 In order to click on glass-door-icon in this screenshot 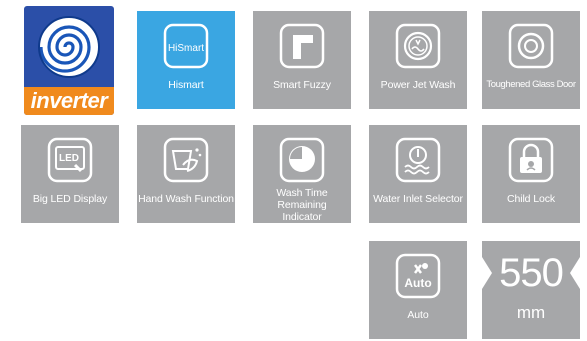, I will do `click(531, 46)`.